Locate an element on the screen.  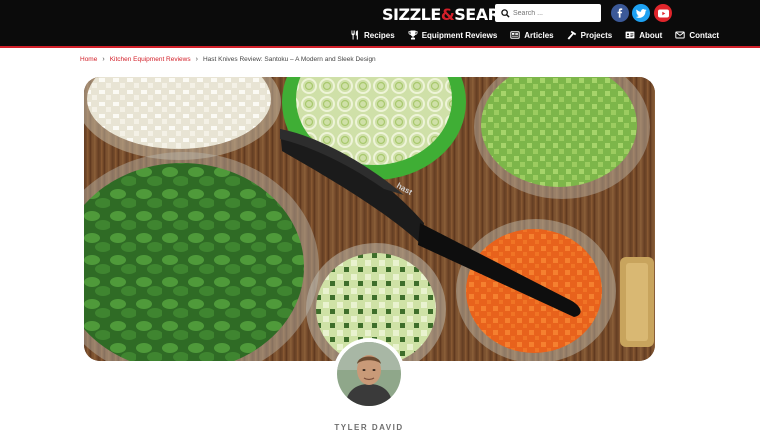
youtube-icon is located at coordinates (663, 13).